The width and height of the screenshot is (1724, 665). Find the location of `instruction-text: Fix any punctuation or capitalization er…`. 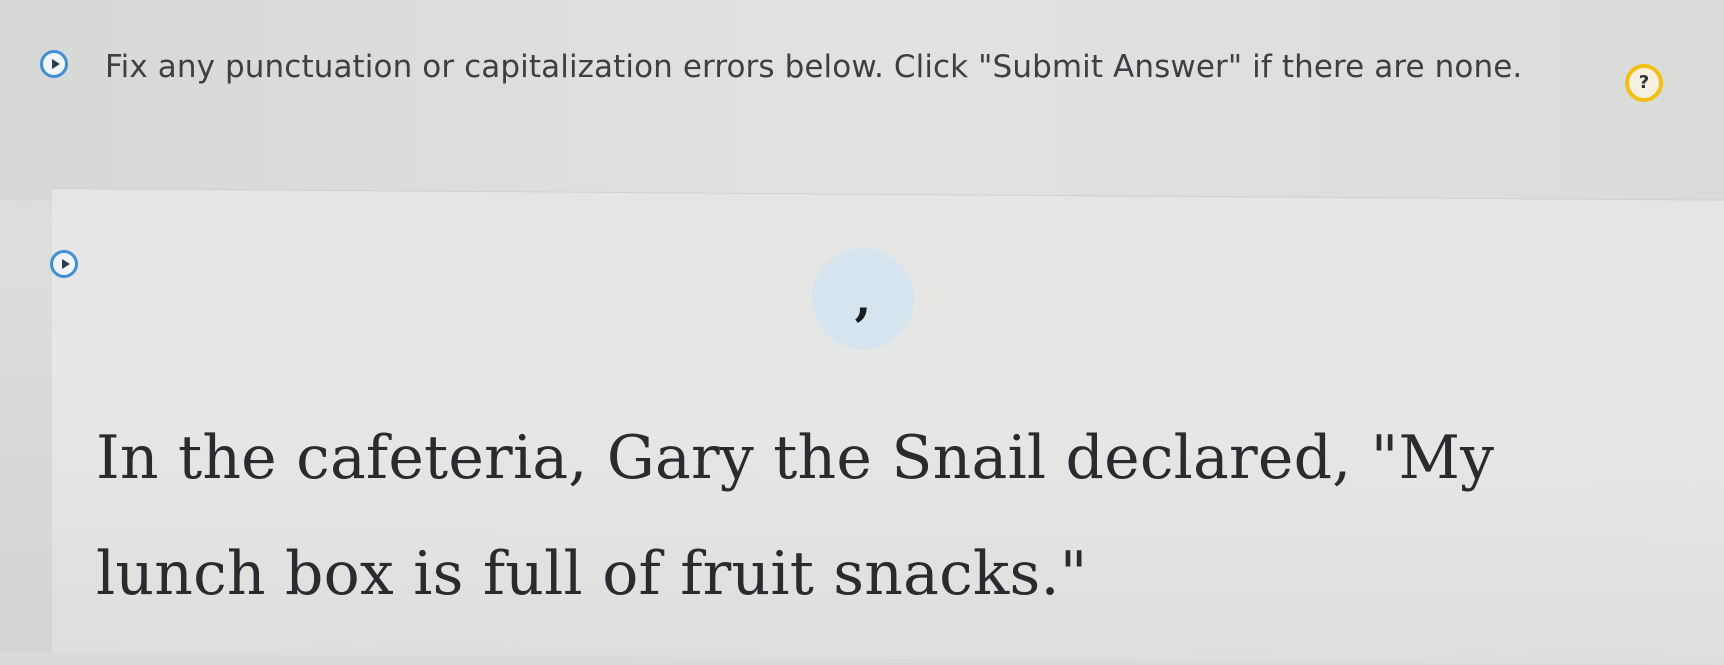

instruction-text: Fix any punctuation or capitalization er… is located at coordinates (814, 67).